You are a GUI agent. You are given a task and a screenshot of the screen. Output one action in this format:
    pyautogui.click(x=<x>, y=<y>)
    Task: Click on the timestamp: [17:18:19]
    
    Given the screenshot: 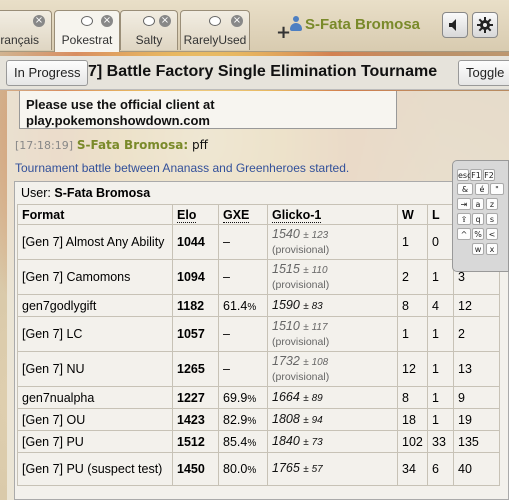 What is the action you would take?
    pyautogui.click(x=44, y=145)
    